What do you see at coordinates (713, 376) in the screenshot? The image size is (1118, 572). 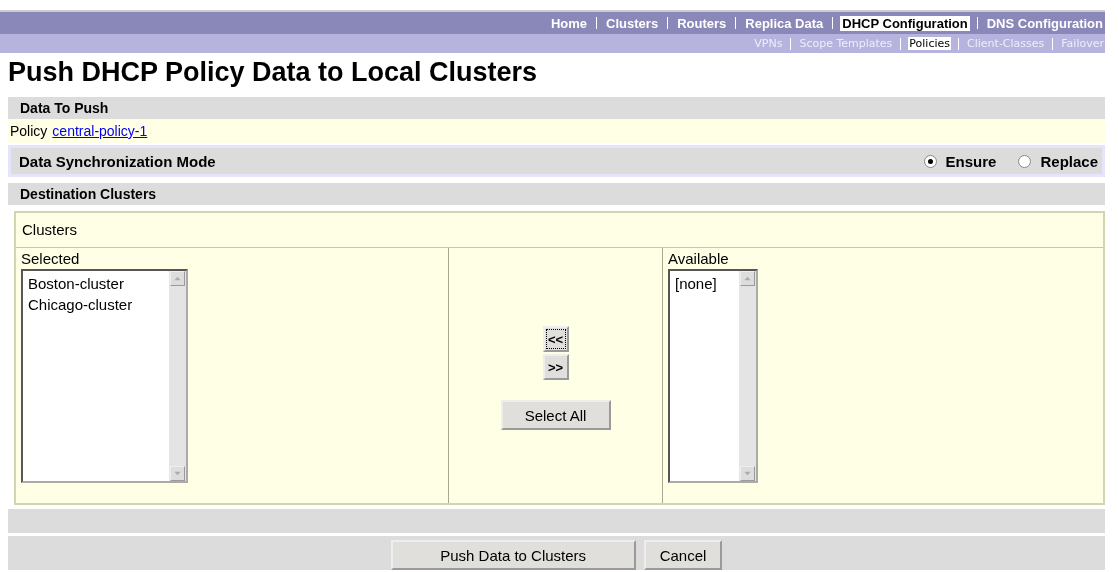 I see `available-listbox: [none]` at bounding box center [713, 376].